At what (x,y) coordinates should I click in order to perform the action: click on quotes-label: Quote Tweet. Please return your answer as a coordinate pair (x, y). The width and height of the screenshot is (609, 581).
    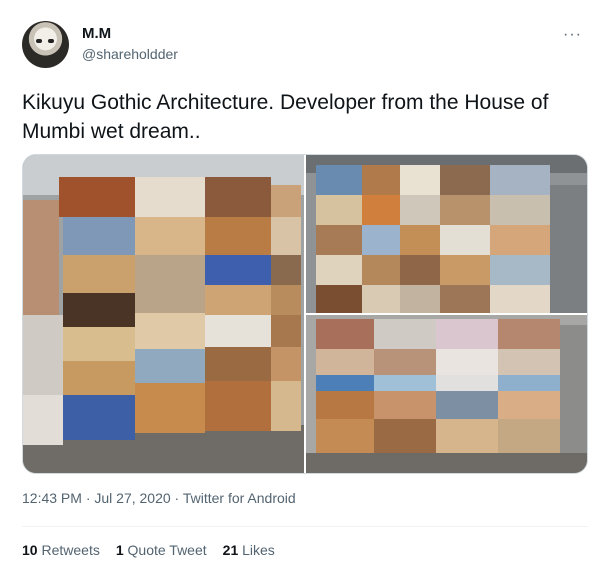
    Looking at the image, I should click on (167, 550).